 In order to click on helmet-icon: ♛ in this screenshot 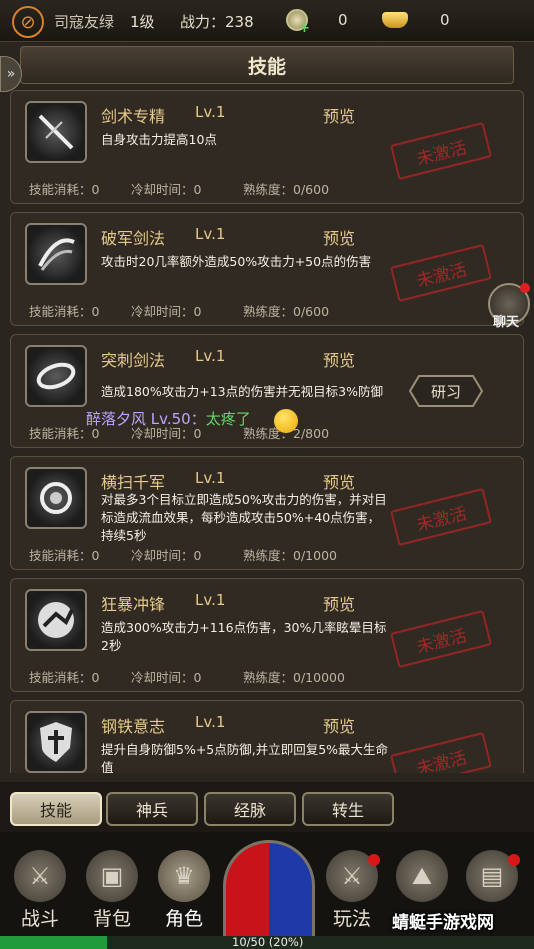, I will do `click(184, 876)`.